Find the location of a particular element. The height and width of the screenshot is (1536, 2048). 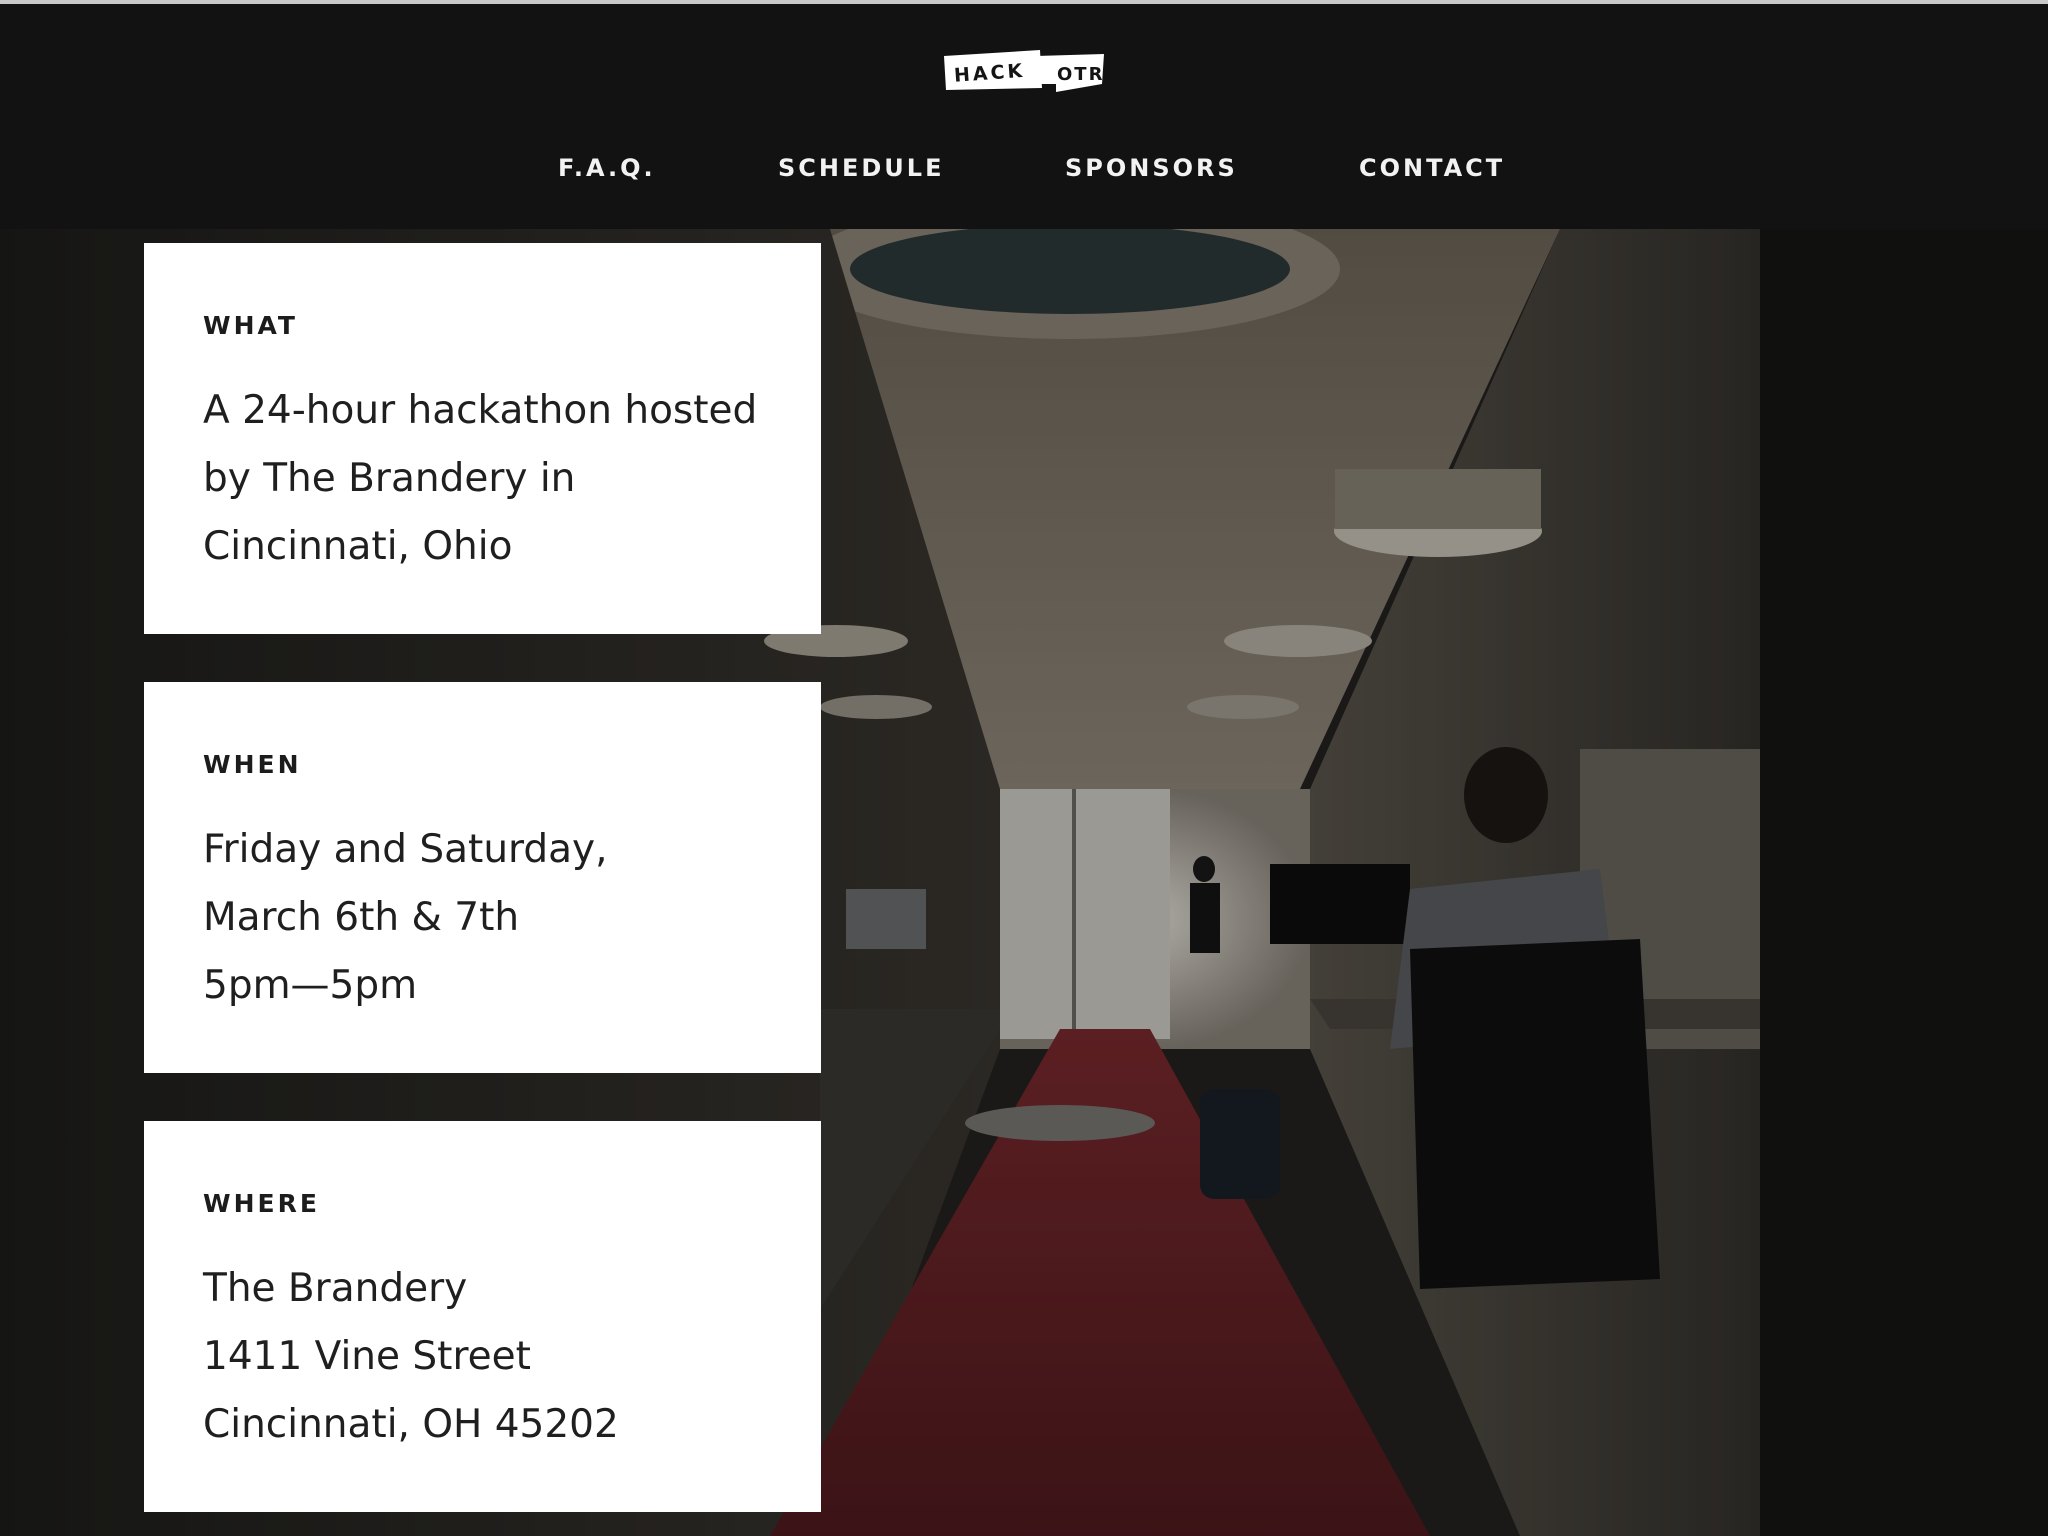

where-label: WHERE is located at coordinates (261, 1203).